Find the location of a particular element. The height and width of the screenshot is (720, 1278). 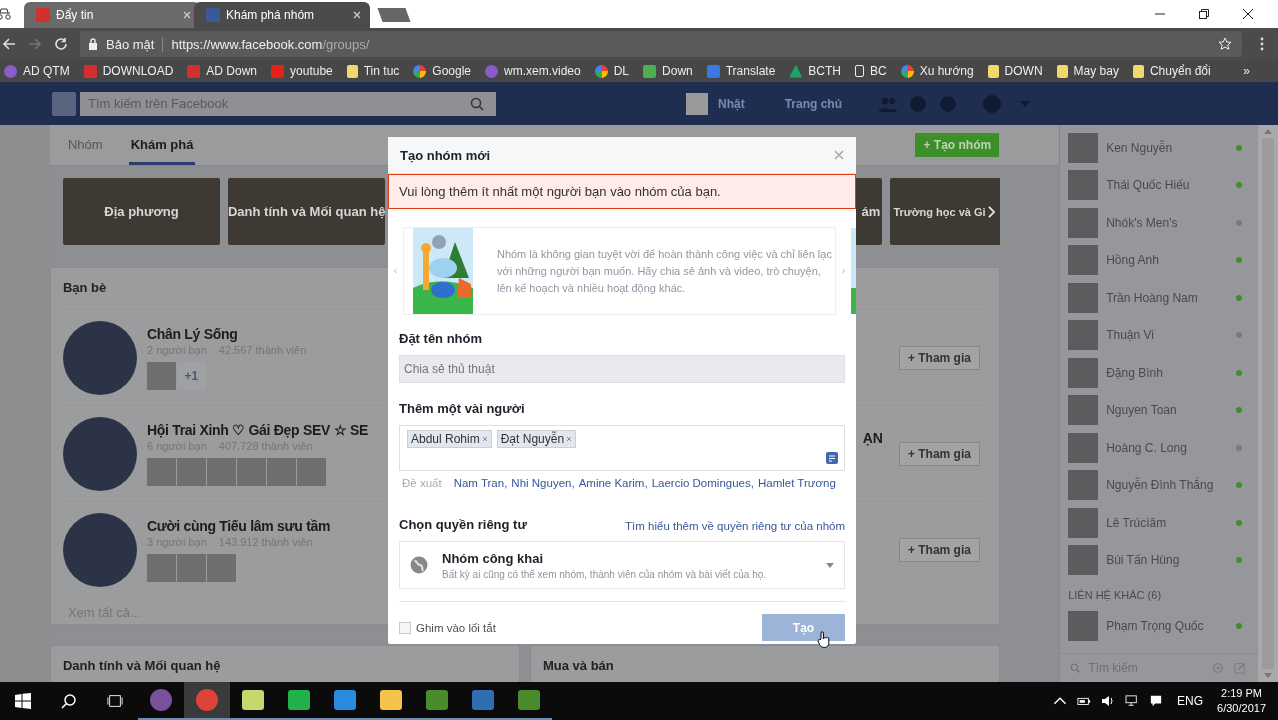

category-tile: Trường học và Gi is located at coordinates (945, 211).